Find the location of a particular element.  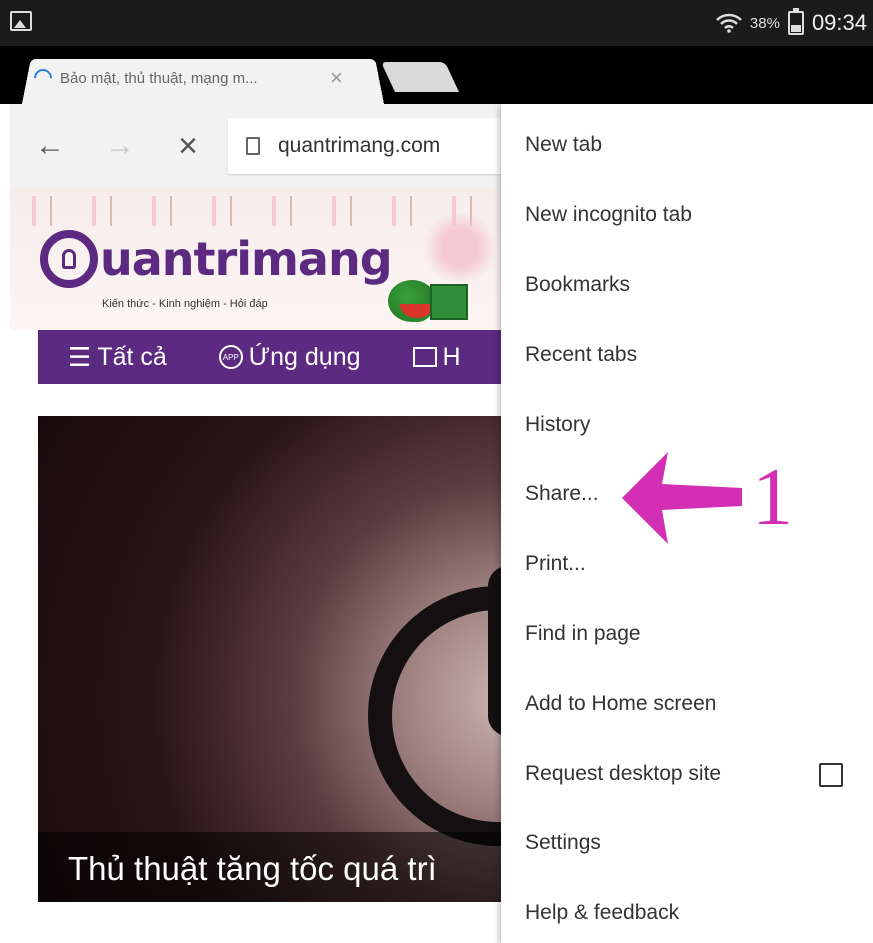

loading-spinner-icon is located at coordinates (43, 78).